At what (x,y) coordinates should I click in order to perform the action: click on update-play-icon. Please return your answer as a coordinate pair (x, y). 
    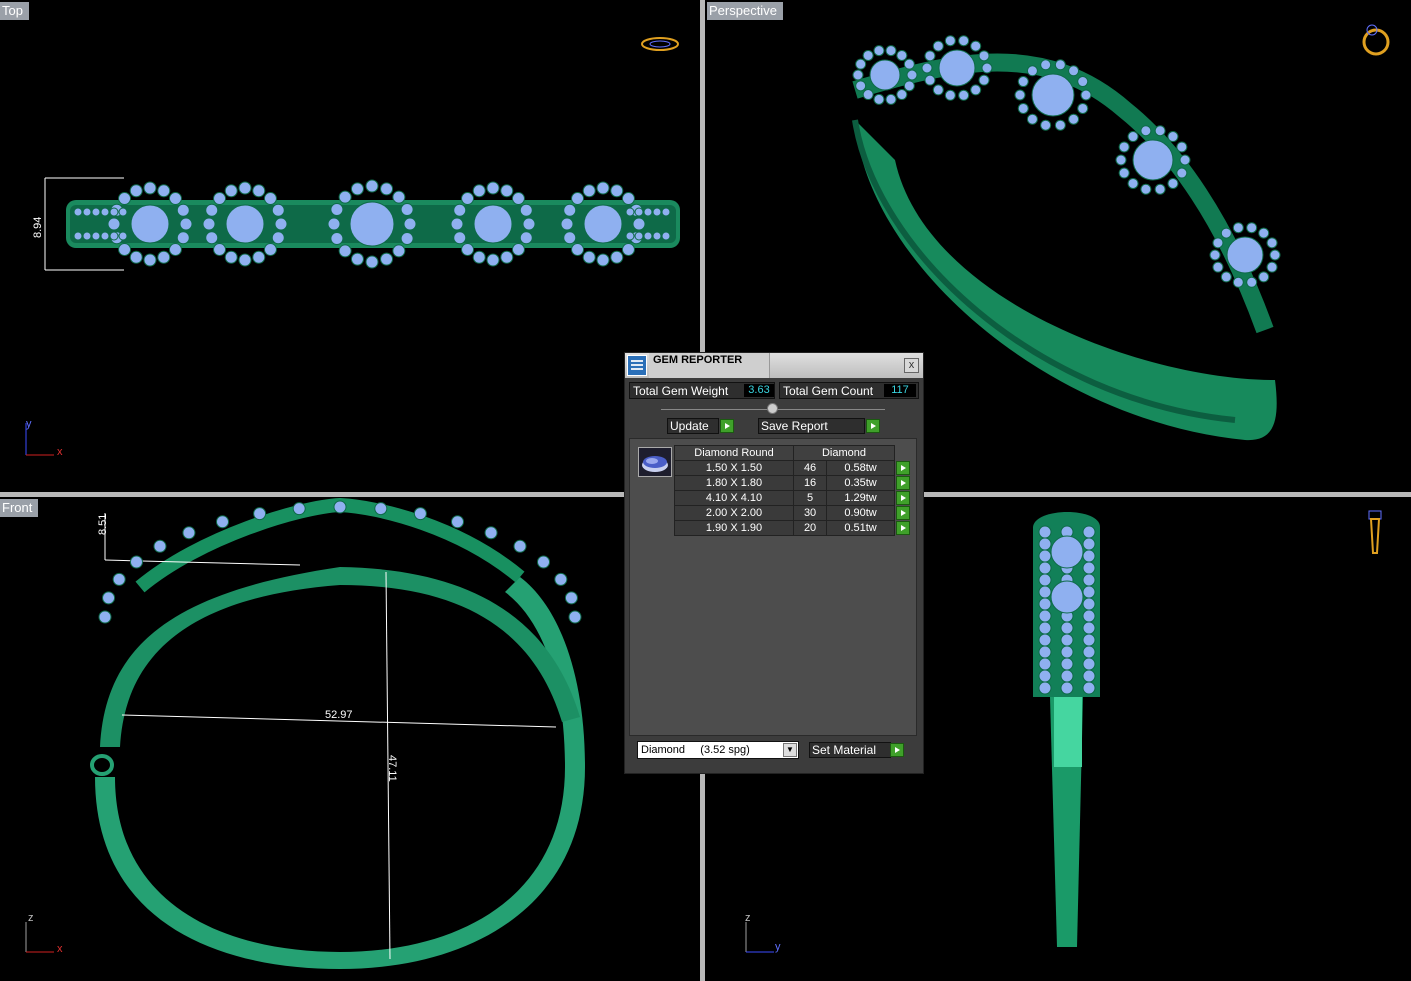
    Looking at the image, I should click on (727, 426).